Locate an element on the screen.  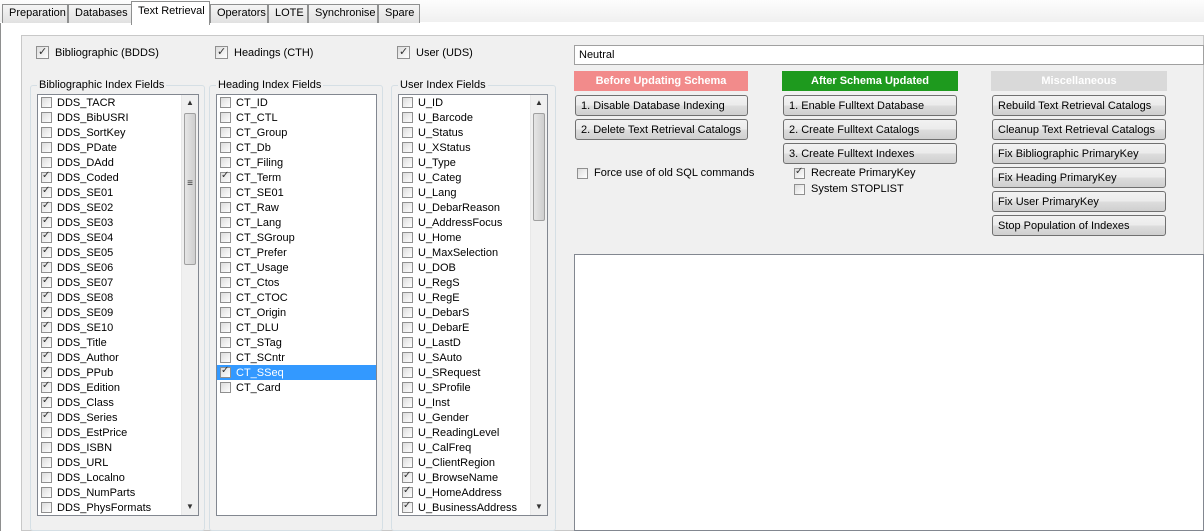
list-item: DDS_PPub is located at coordinates (109, 372).